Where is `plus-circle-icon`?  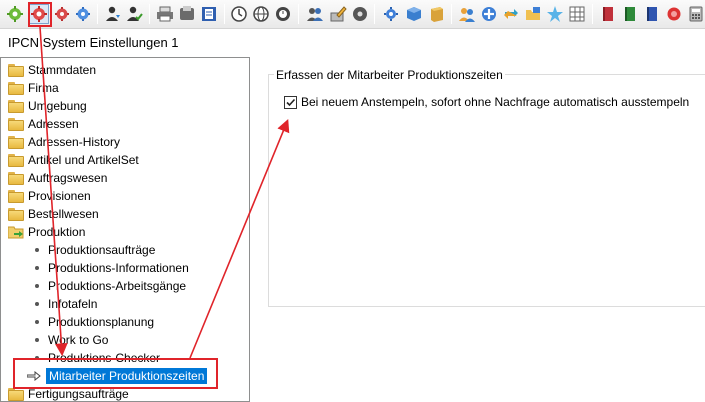 plus-circle-icon is located at coordinates (489, 14).